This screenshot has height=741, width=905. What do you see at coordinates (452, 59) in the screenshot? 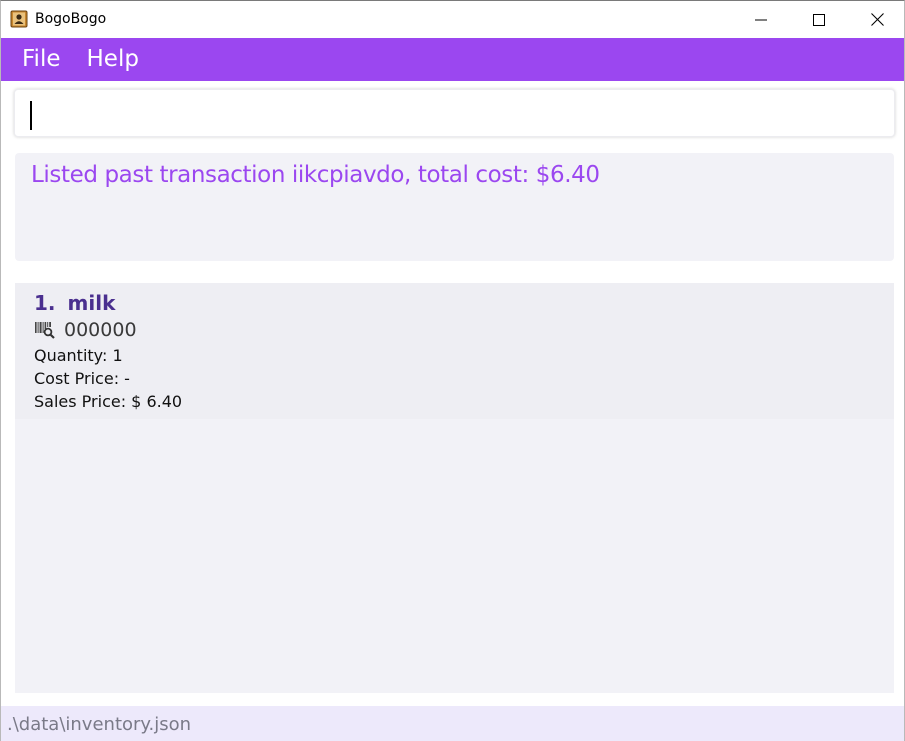
I see `menu-bar: File Help` at bounding box center [452, 59].